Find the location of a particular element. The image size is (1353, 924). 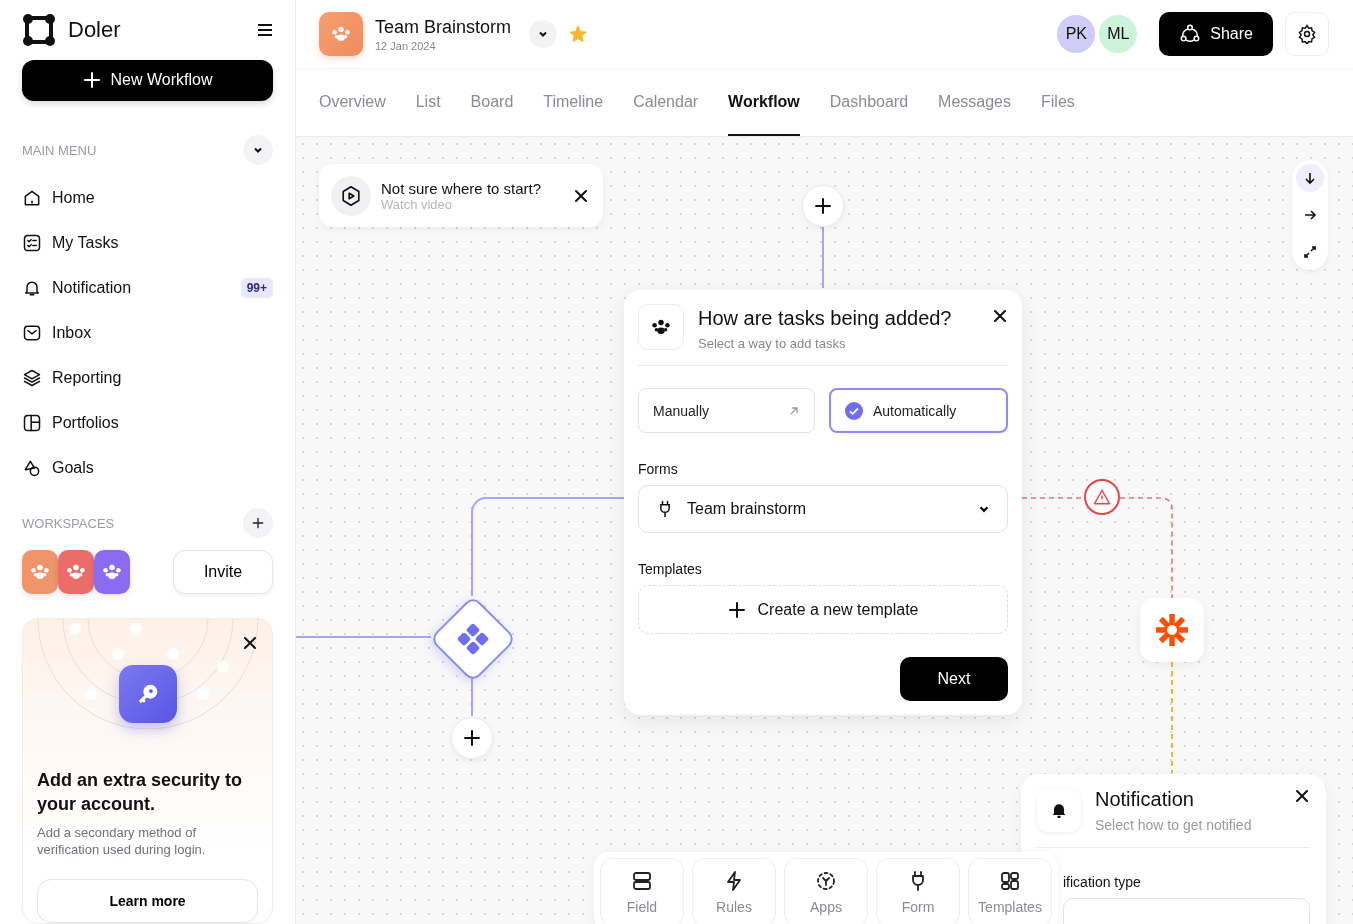

asterisk-node is located at coordinates (1172, 630).